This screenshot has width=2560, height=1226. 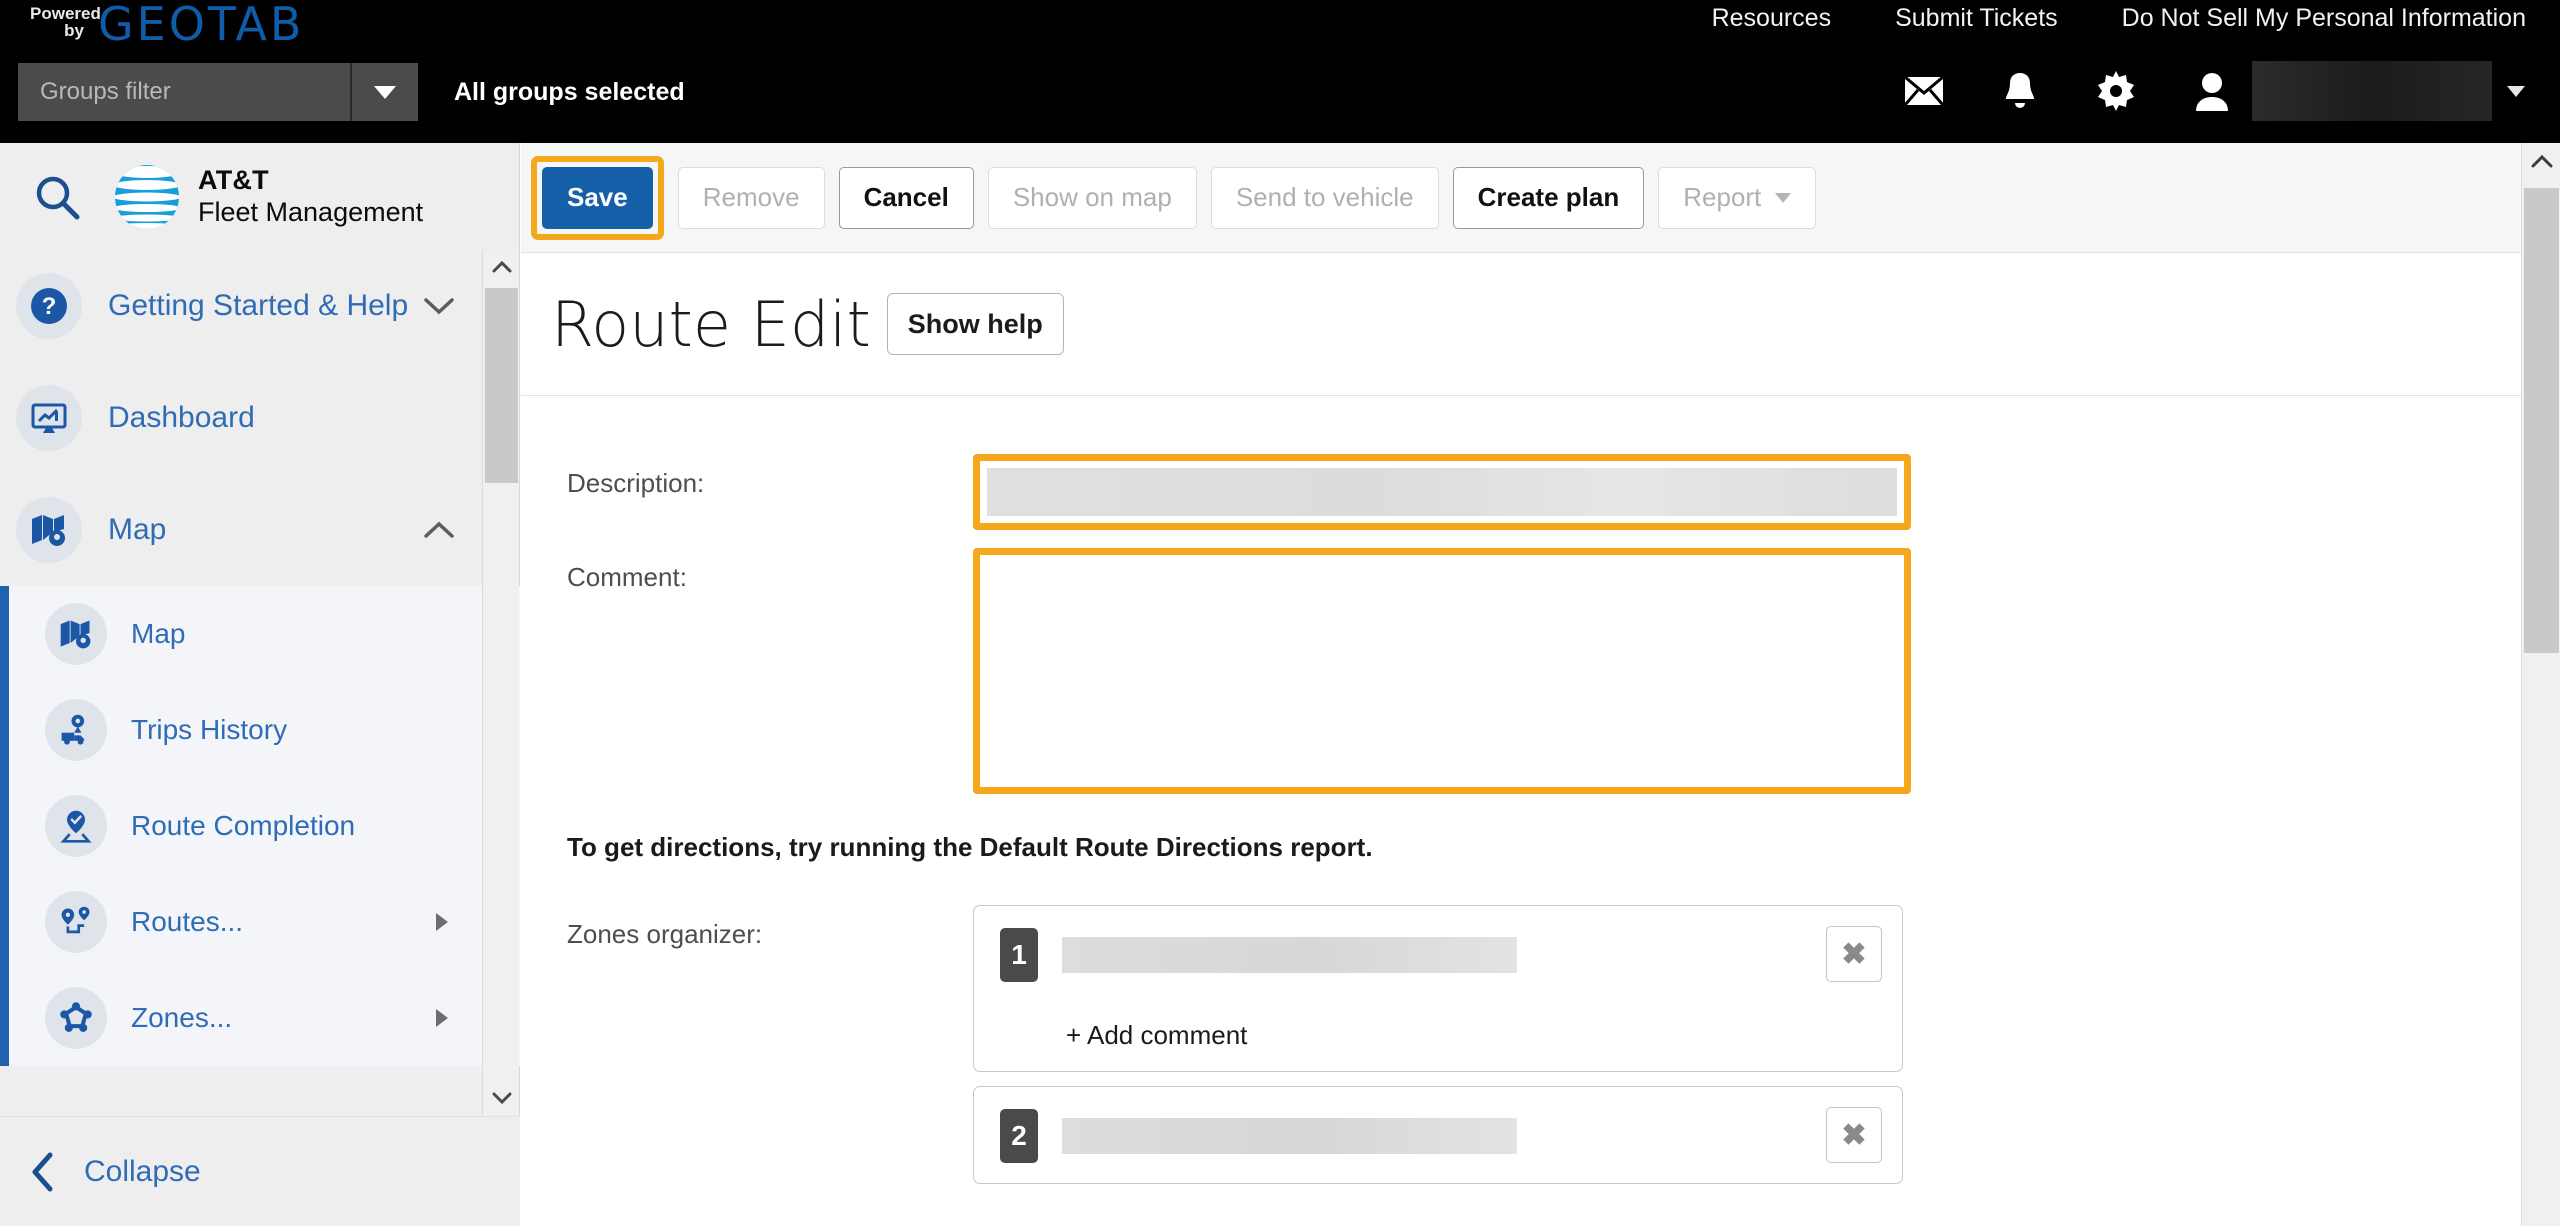 I want to click on show-help-button: Show help, so click(x=975, y=324).